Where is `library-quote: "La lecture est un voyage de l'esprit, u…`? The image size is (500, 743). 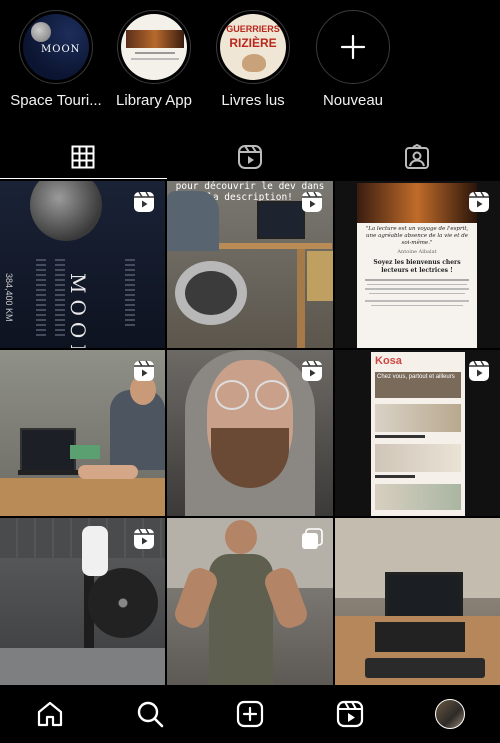
library-quote: "La lecture est un voyage de l'esprit, u… is located at coordinates (417, 236).